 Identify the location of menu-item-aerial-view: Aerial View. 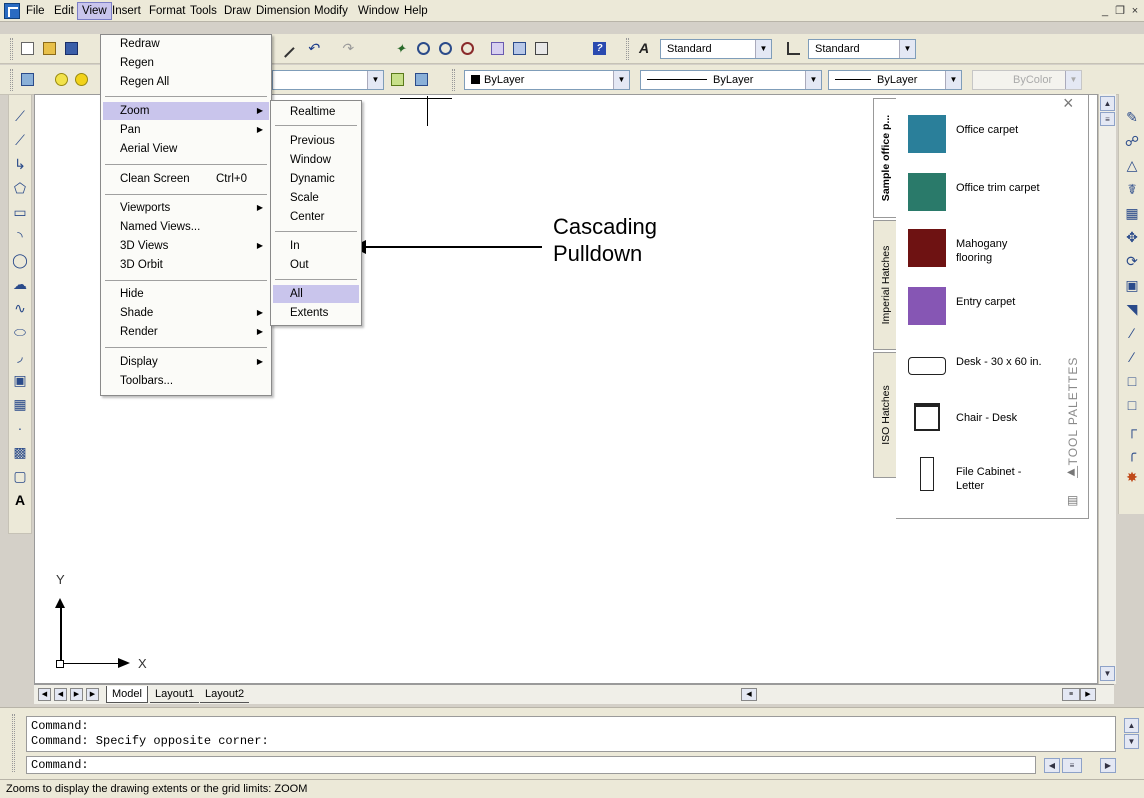
(186, 149).